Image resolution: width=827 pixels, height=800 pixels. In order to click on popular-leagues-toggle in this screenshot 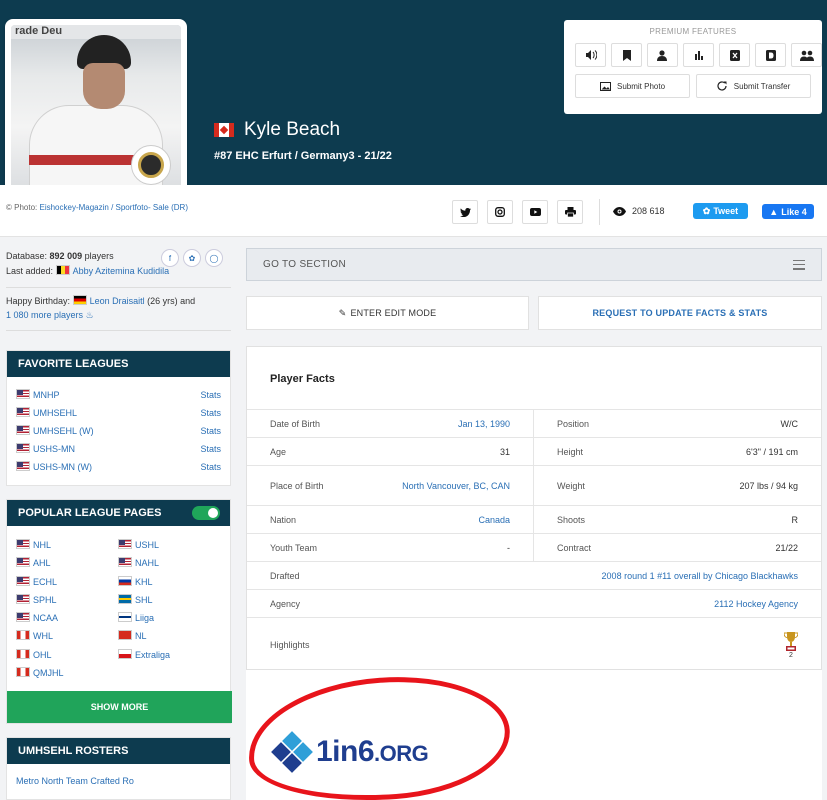, I will do `click(206, 513)`.